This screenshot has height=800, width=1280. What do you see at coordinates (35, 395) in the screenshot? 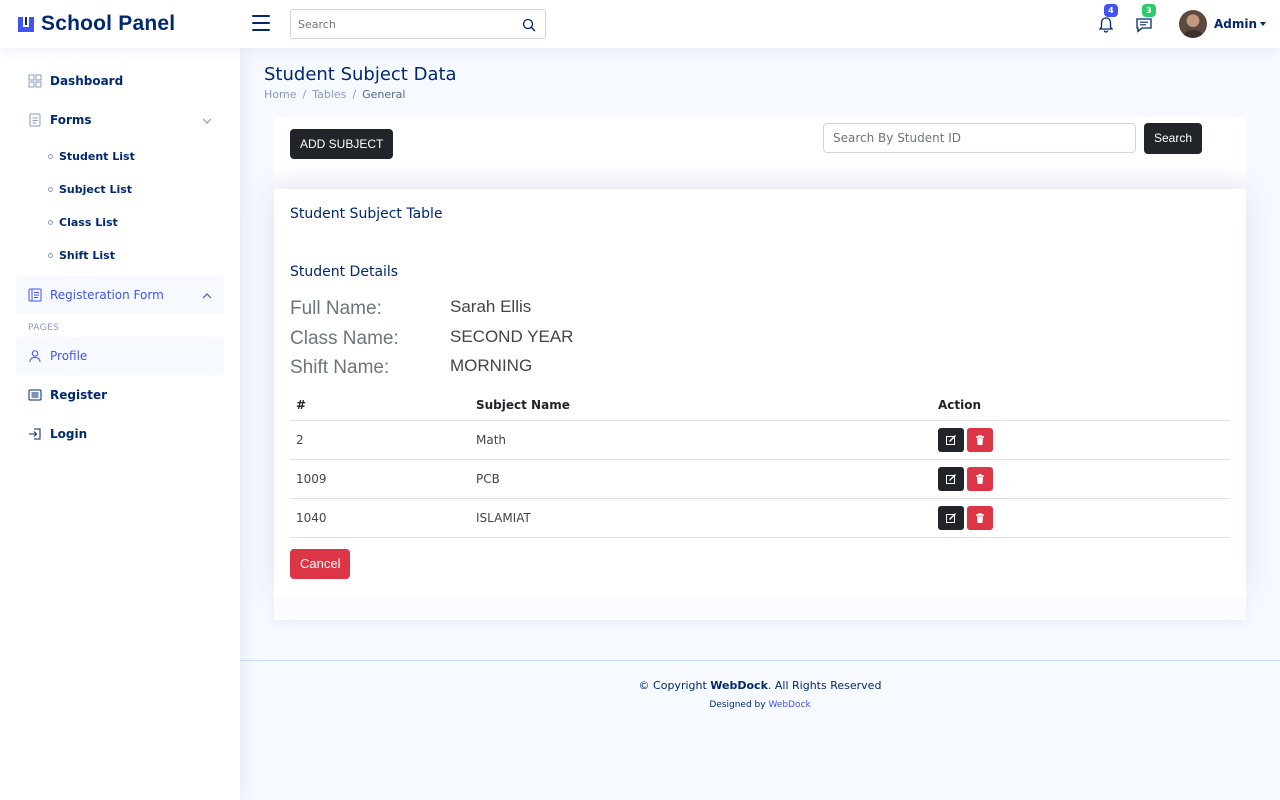
I see `card-list-icon` at bounding box center [35, 395].